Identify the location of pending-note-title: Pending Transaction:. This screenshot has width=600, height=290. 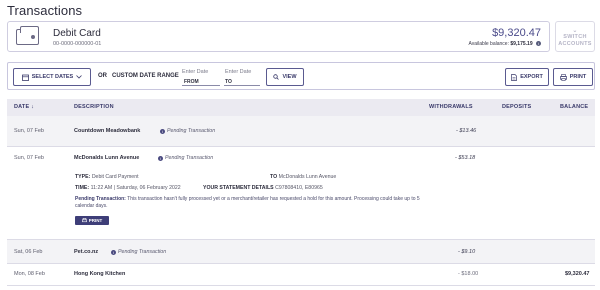
(100, 199).